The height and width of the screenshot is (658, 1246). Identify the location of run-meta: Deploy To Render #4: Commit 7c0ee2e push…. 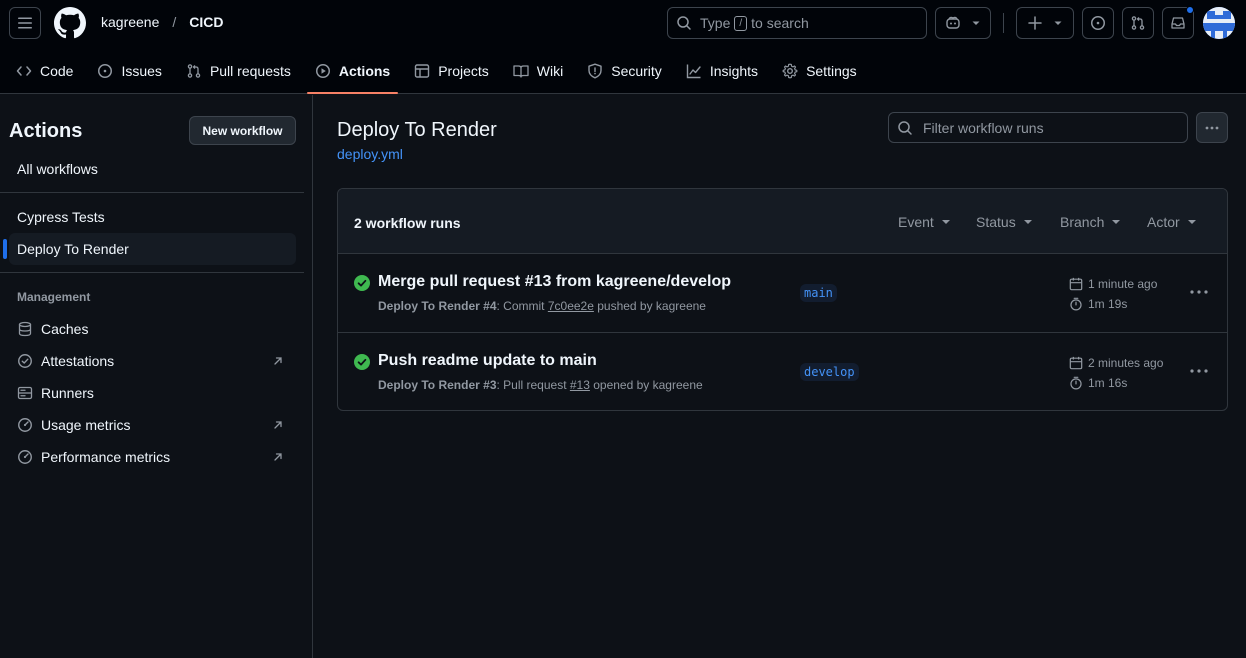
(542, 306).